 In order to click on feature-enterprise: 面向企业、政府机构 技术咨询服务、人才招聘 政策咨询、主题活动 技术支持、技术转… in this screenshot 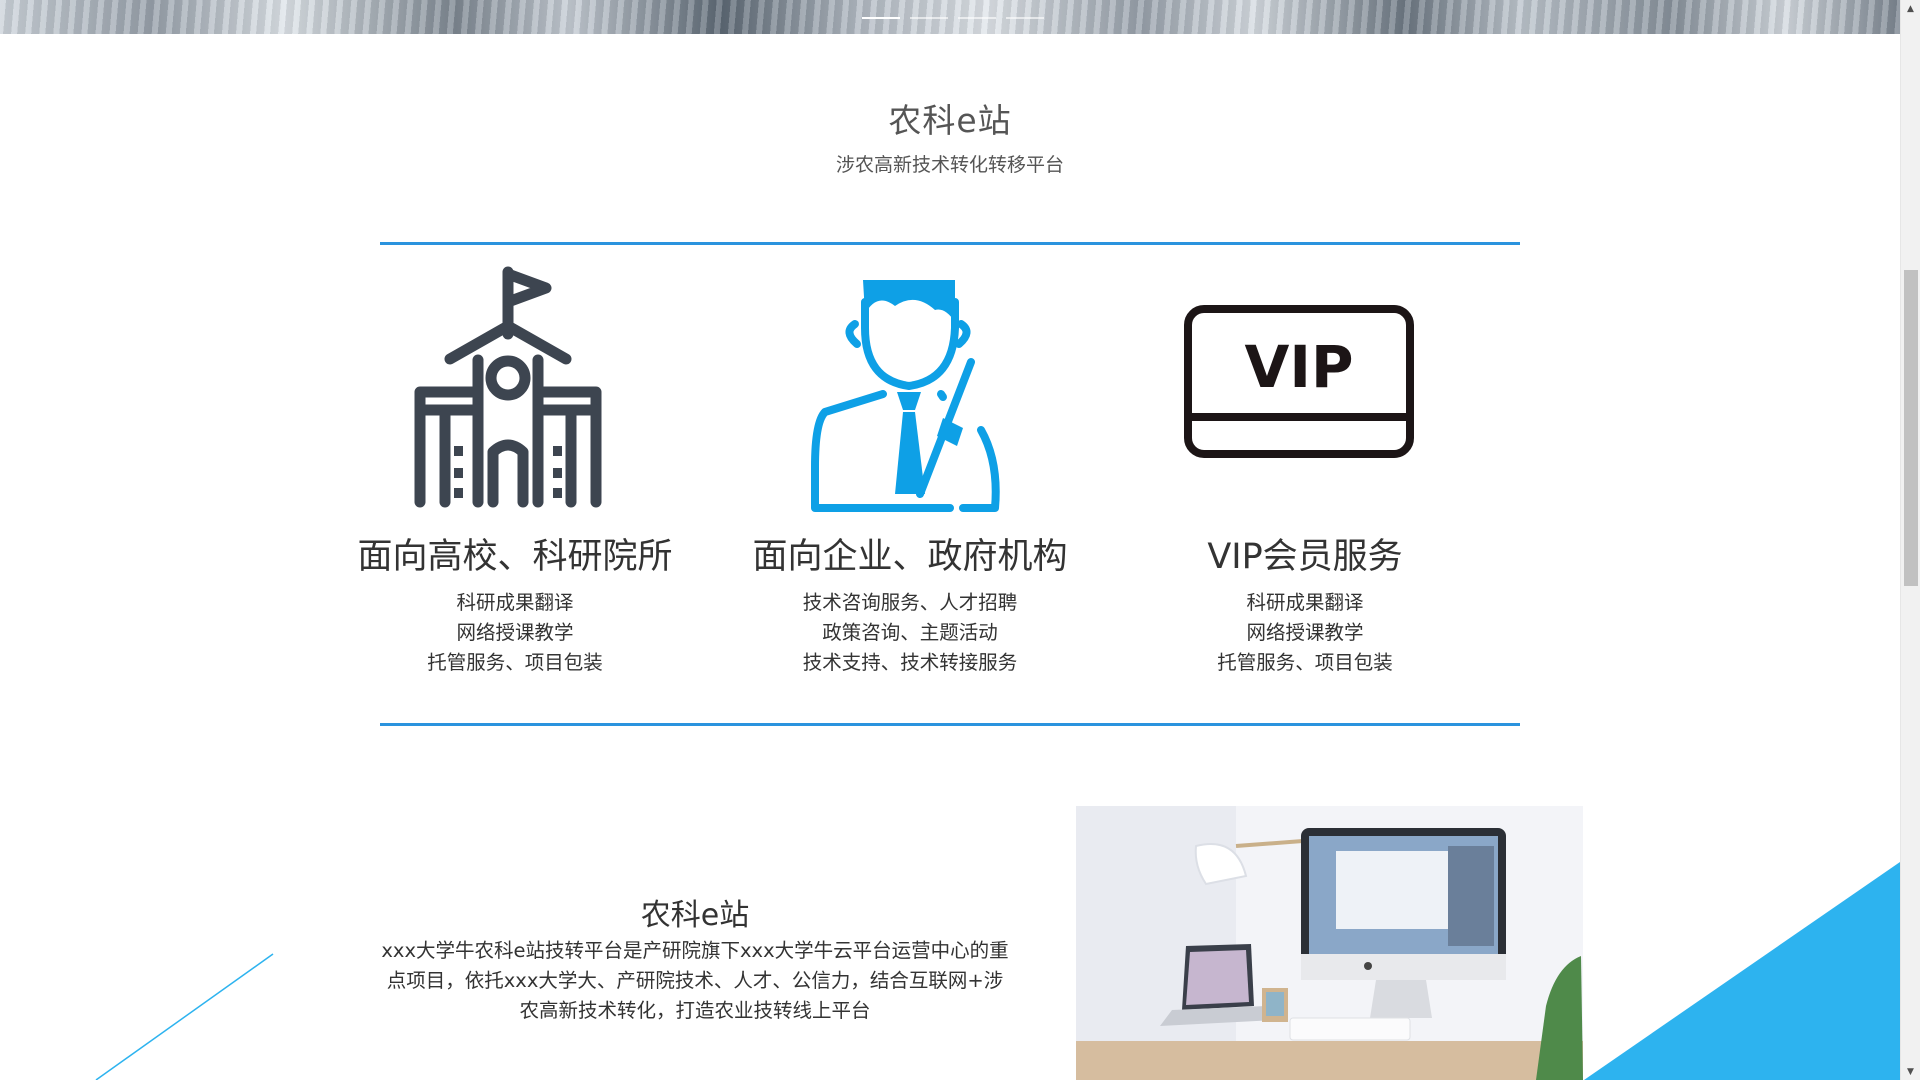, I will do `click(910, 470)`.